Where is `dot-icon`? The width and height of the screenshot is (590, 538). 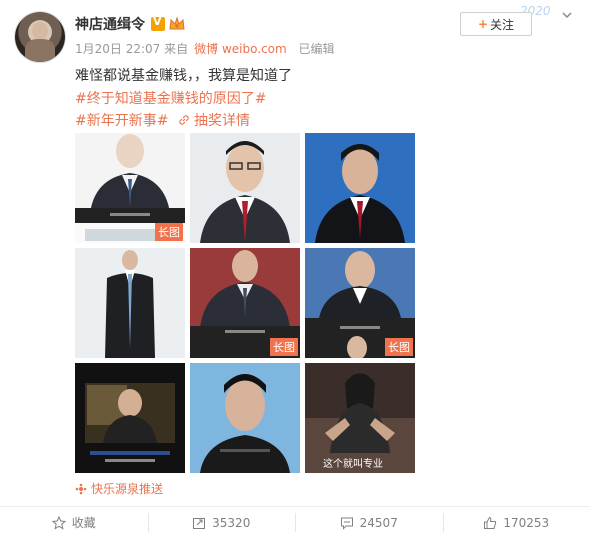
dot-icon is located at coordinates (81, 489).